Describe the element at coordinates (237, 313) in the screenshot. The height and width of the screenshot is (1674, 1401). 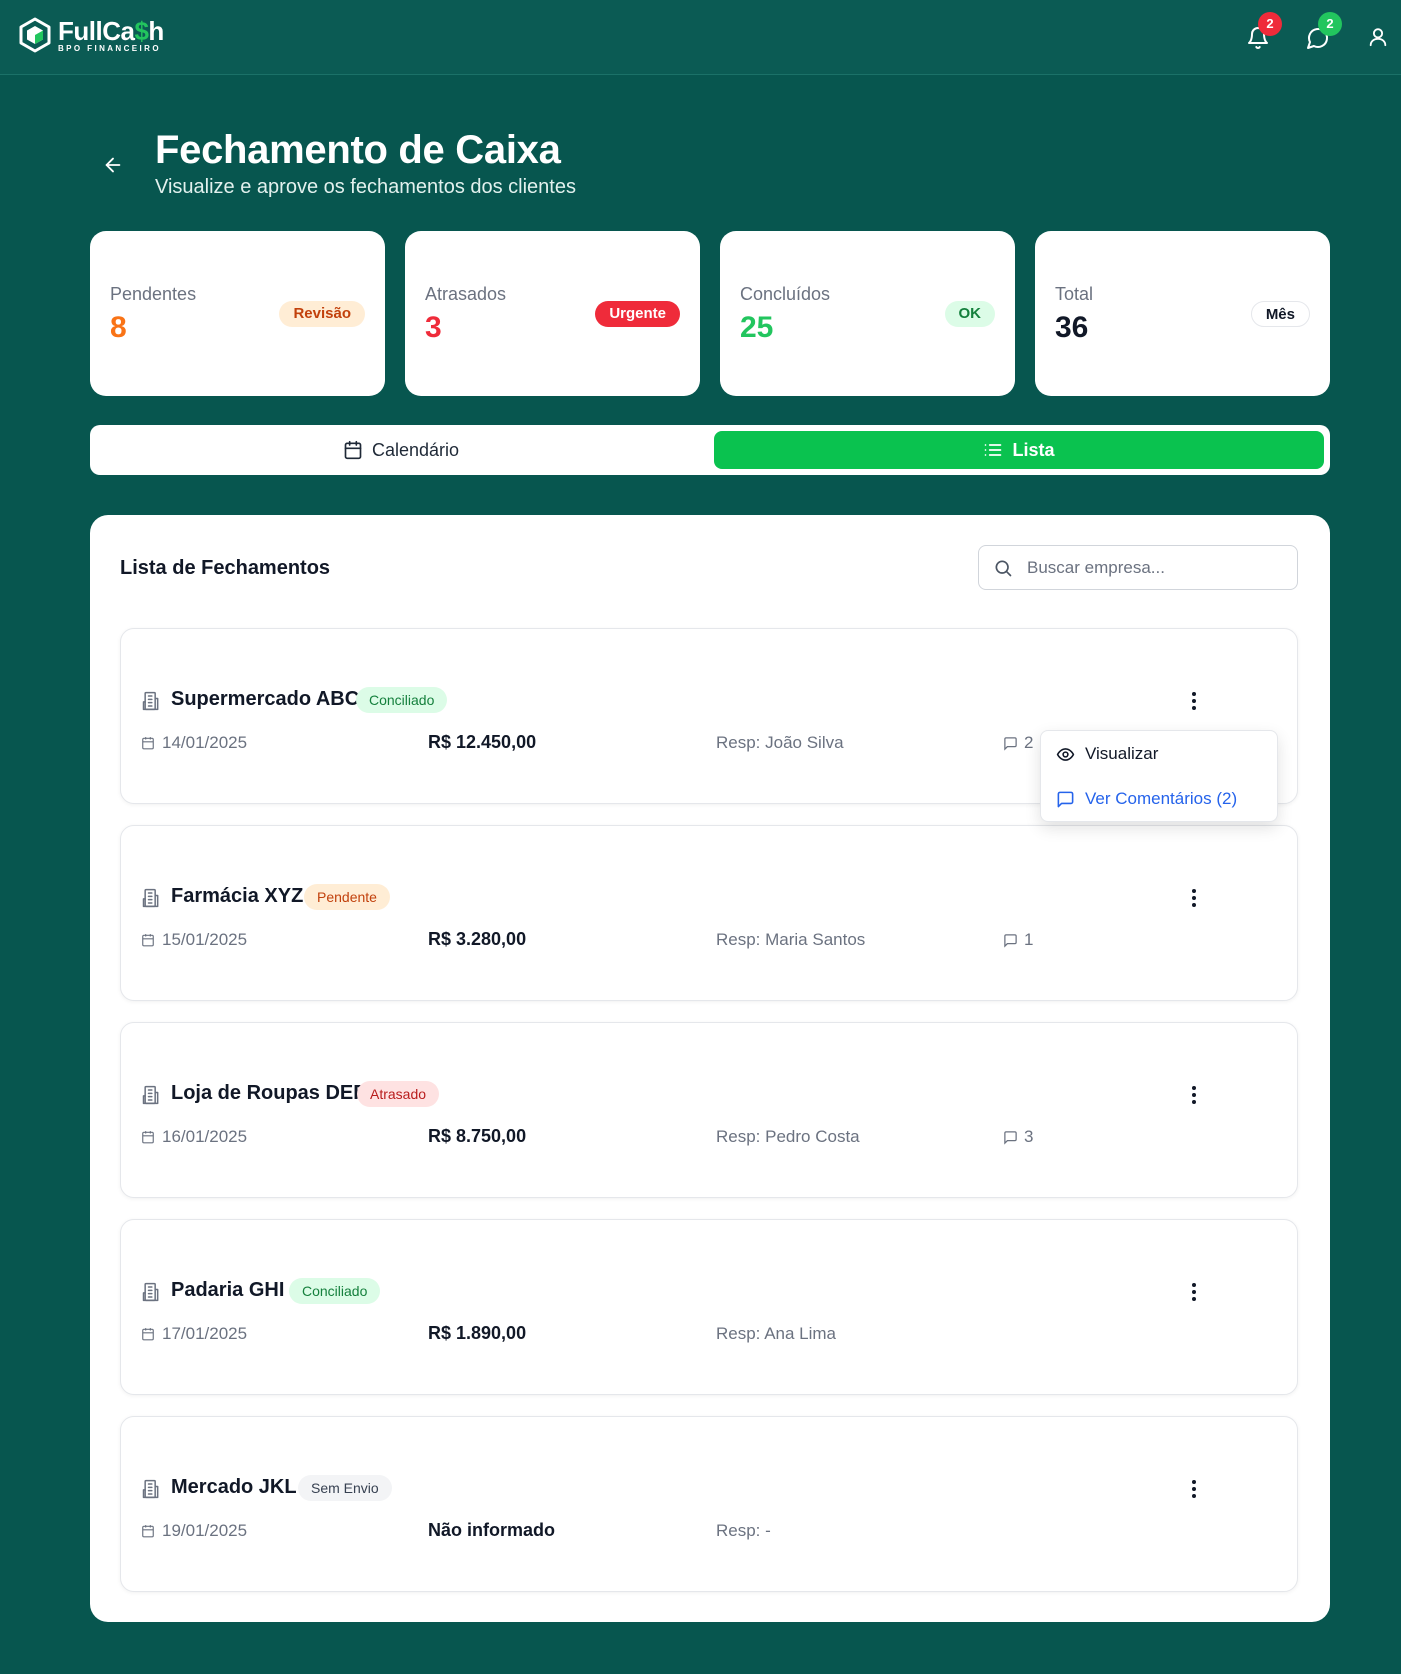
I see `stat-card-pendentes: Pendentes 8 Revisão` at that location.